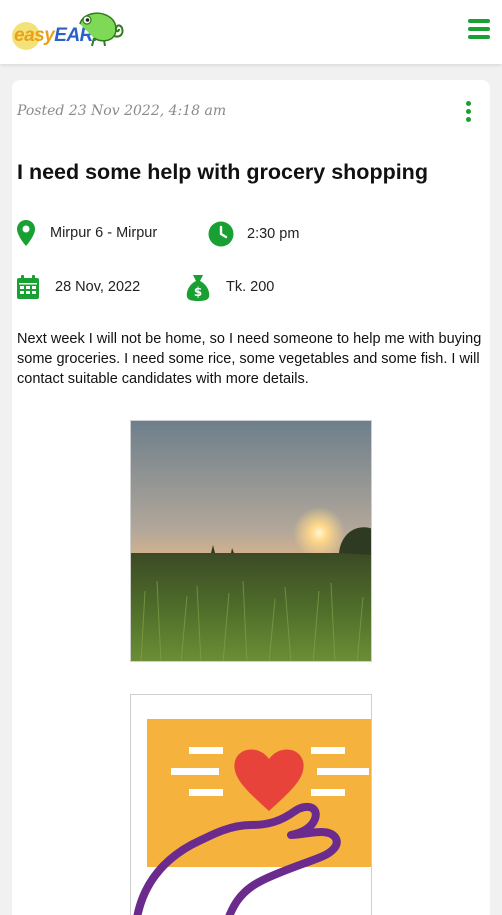 The image size is (502, 915). Describe the element at coordinates (122, 111) in the screenshot. I see `posted-date: Posted 23 Nov 2022, 4:18 am` at that location.